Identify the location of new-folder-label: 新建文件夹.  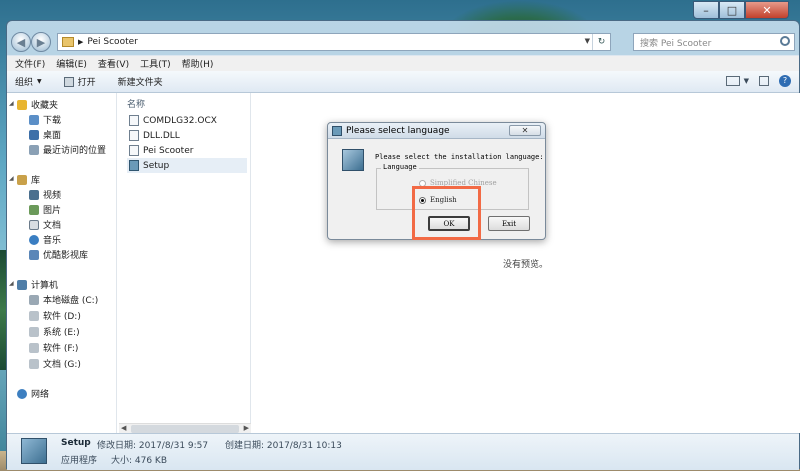
(140, 83).